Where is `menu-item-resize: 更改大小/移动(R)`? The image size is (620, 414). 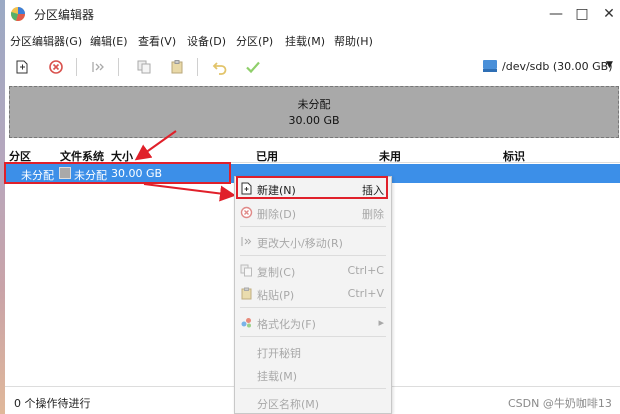
menu-item-resize: 更改大小/移动(R) is located at coordinates (313, 242).